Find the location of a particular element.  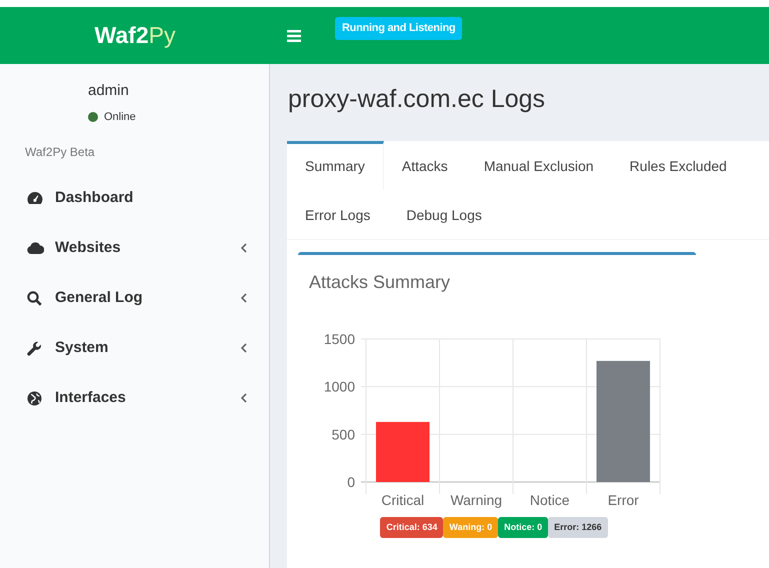

count-badge: Error: 1266 is located at coordinates (578, 527).